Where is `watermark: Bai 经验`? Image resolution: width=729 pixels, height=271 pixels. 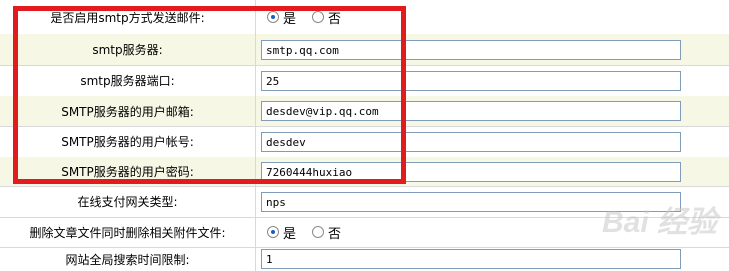 watermark: Bai 经验 is located at coordinates (659, 222).